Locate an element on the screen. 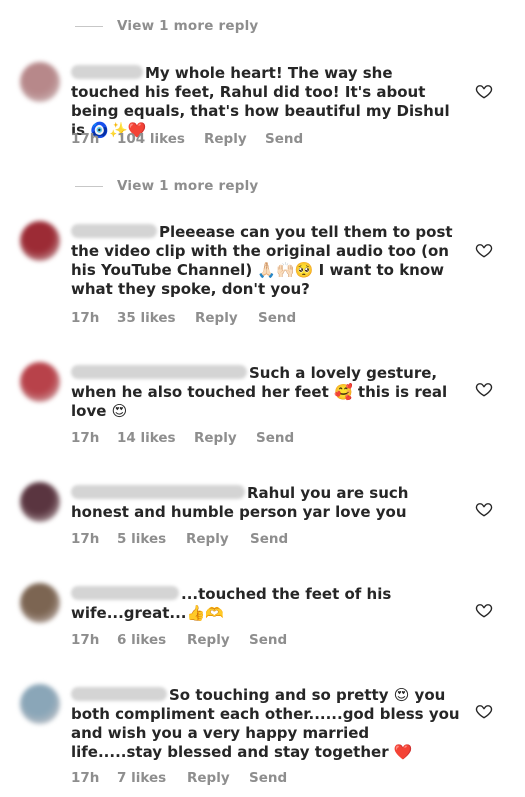 The image size is (525, 797). comment-meta: 17h 14 likes Reply Send is located at coordinates (182, 438).